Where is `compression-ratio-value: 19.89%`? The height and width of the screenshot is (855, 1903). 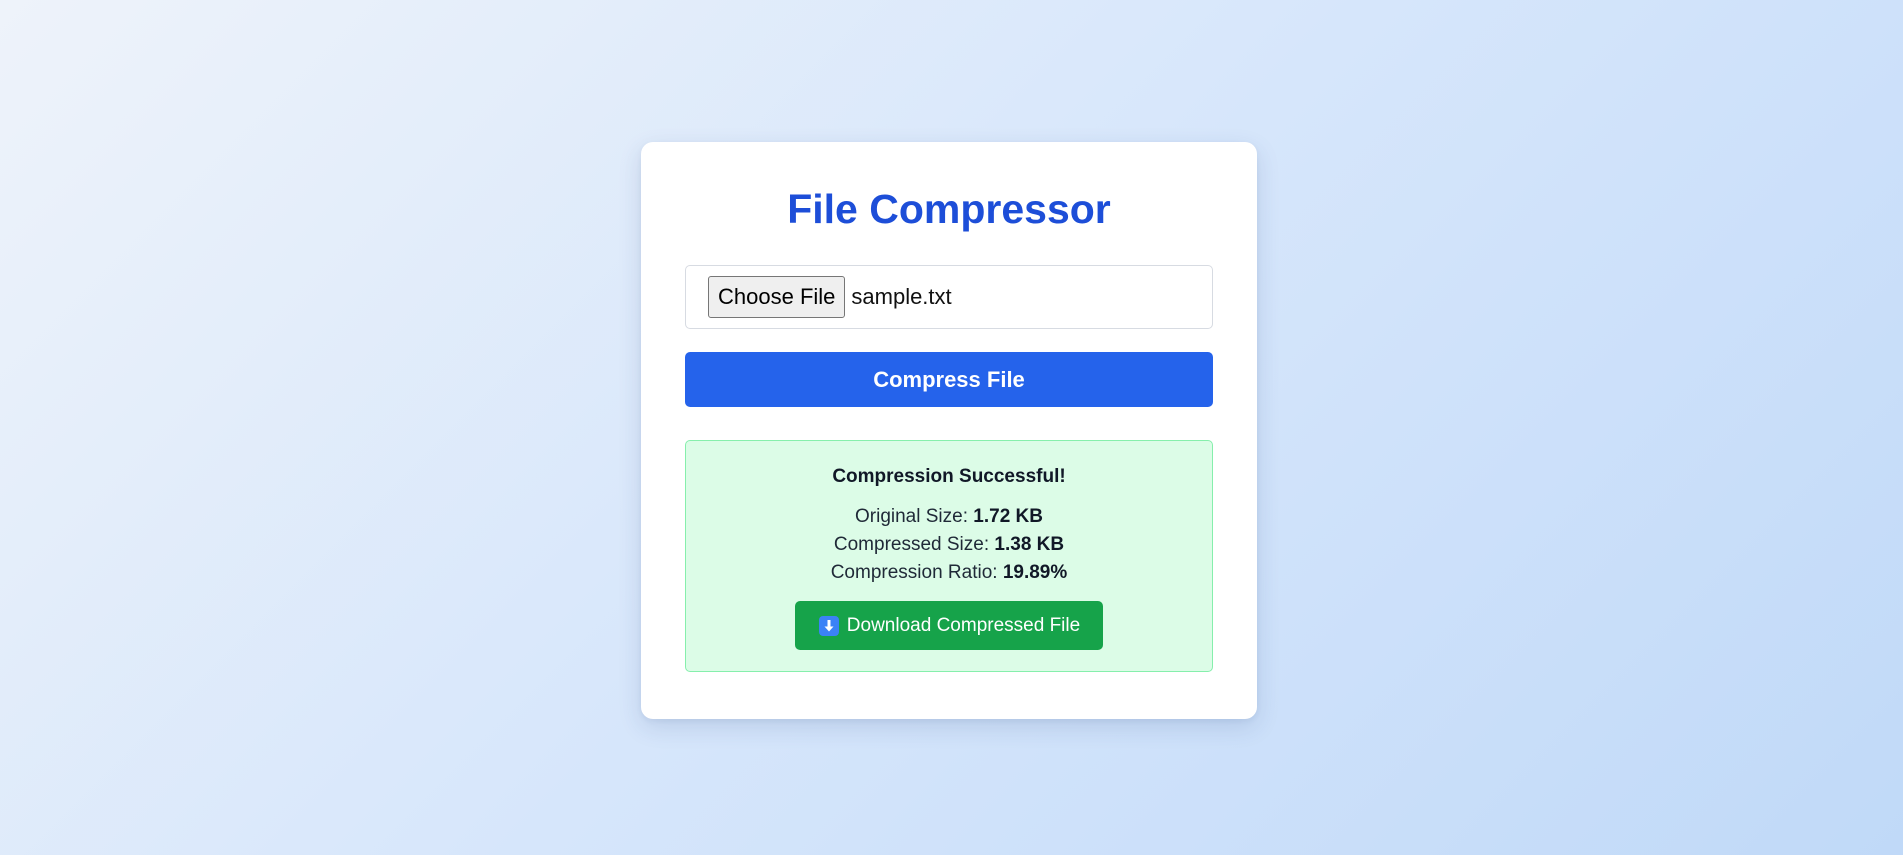 compression-ratio-value: 19.89% is located at coordinates (1035, 572).